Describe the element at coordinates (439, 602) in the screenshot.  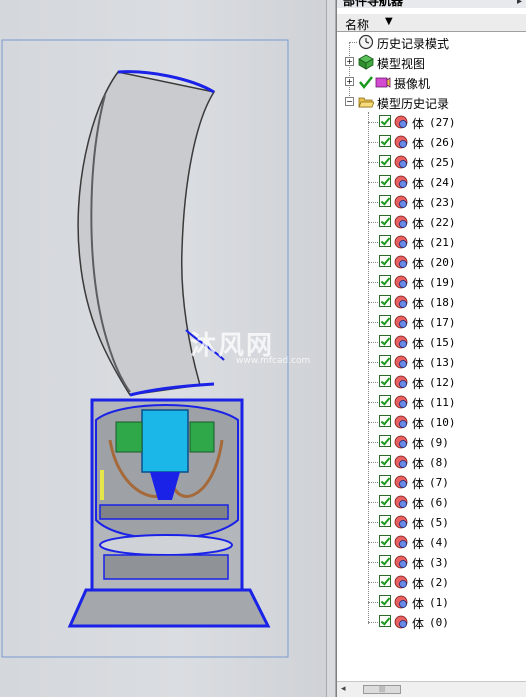
I see `body-index: (1)` at that location.